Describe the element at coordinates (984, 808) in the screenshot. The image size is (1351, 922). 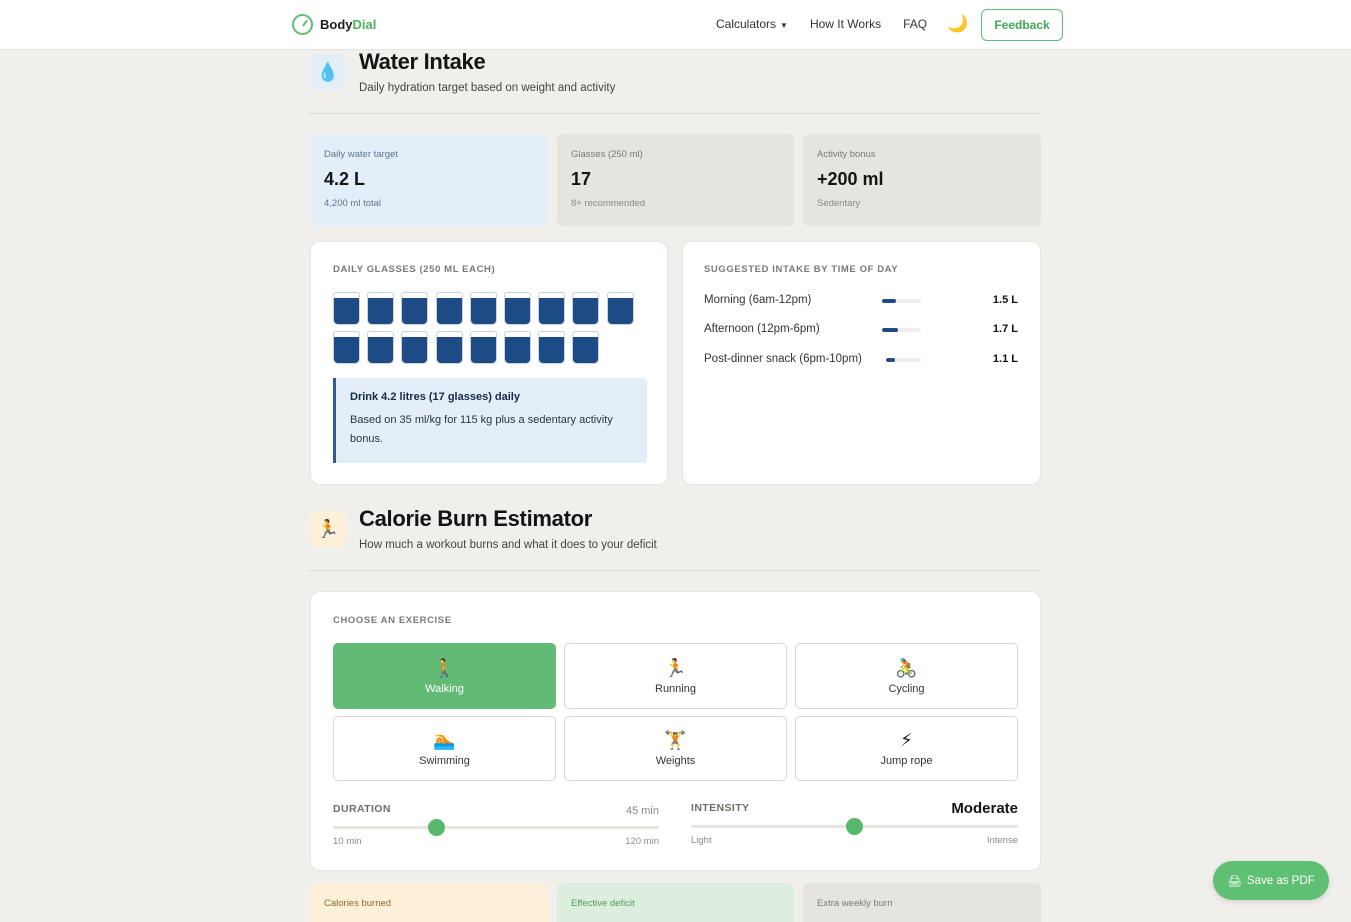
I see `intensity-value: Moderate` at that location.